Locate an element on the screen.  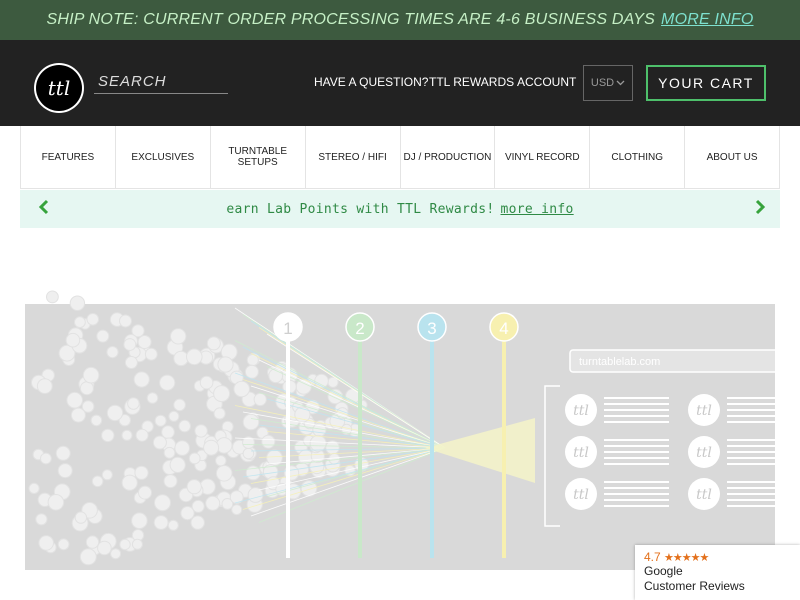
have-a-question-link: HAVE A QUESTION? is located at coordinates (371, 82).